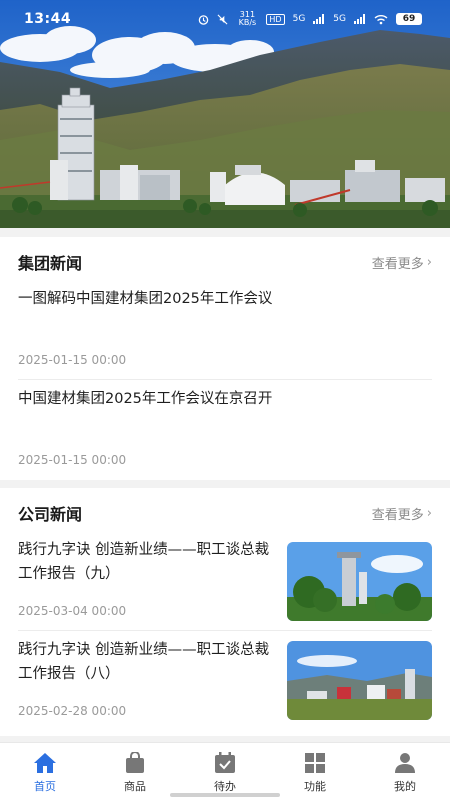 This screenshot has width=450, height=800. Describe the element at coordinates (315, 763) in the screenshot. I see `grid-icon` at that location.